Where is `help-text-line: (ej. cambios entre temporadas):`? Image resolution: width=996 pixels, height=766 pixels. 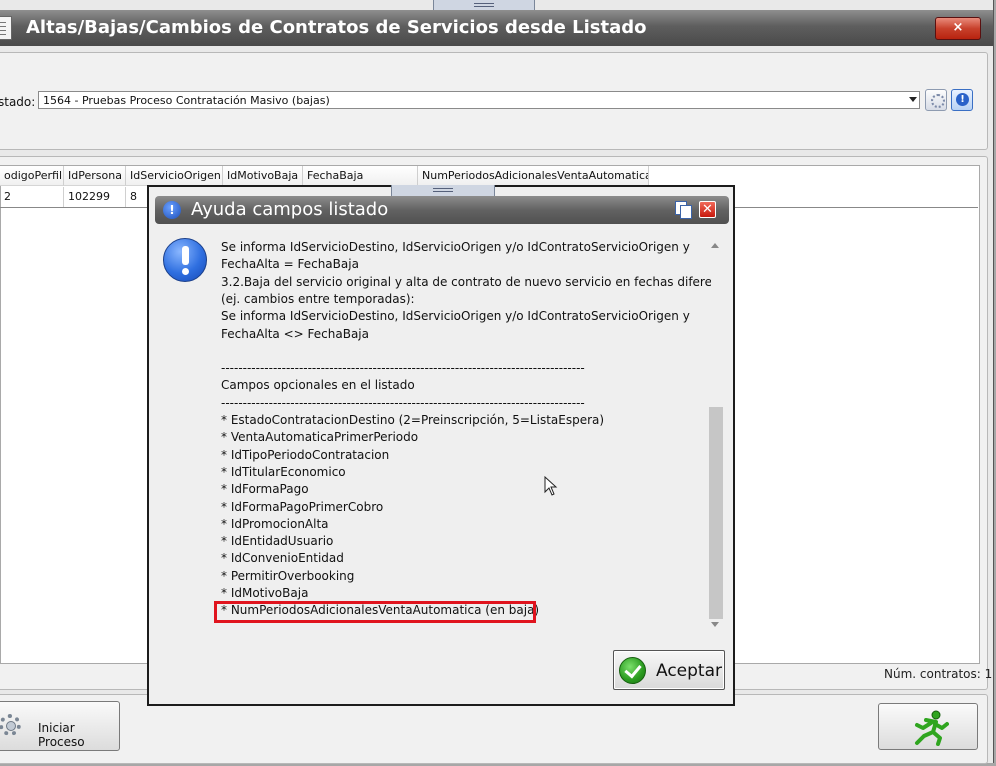
help-text-line: (ej. cambios entre temporadas): is located at coordinates (318, 298).